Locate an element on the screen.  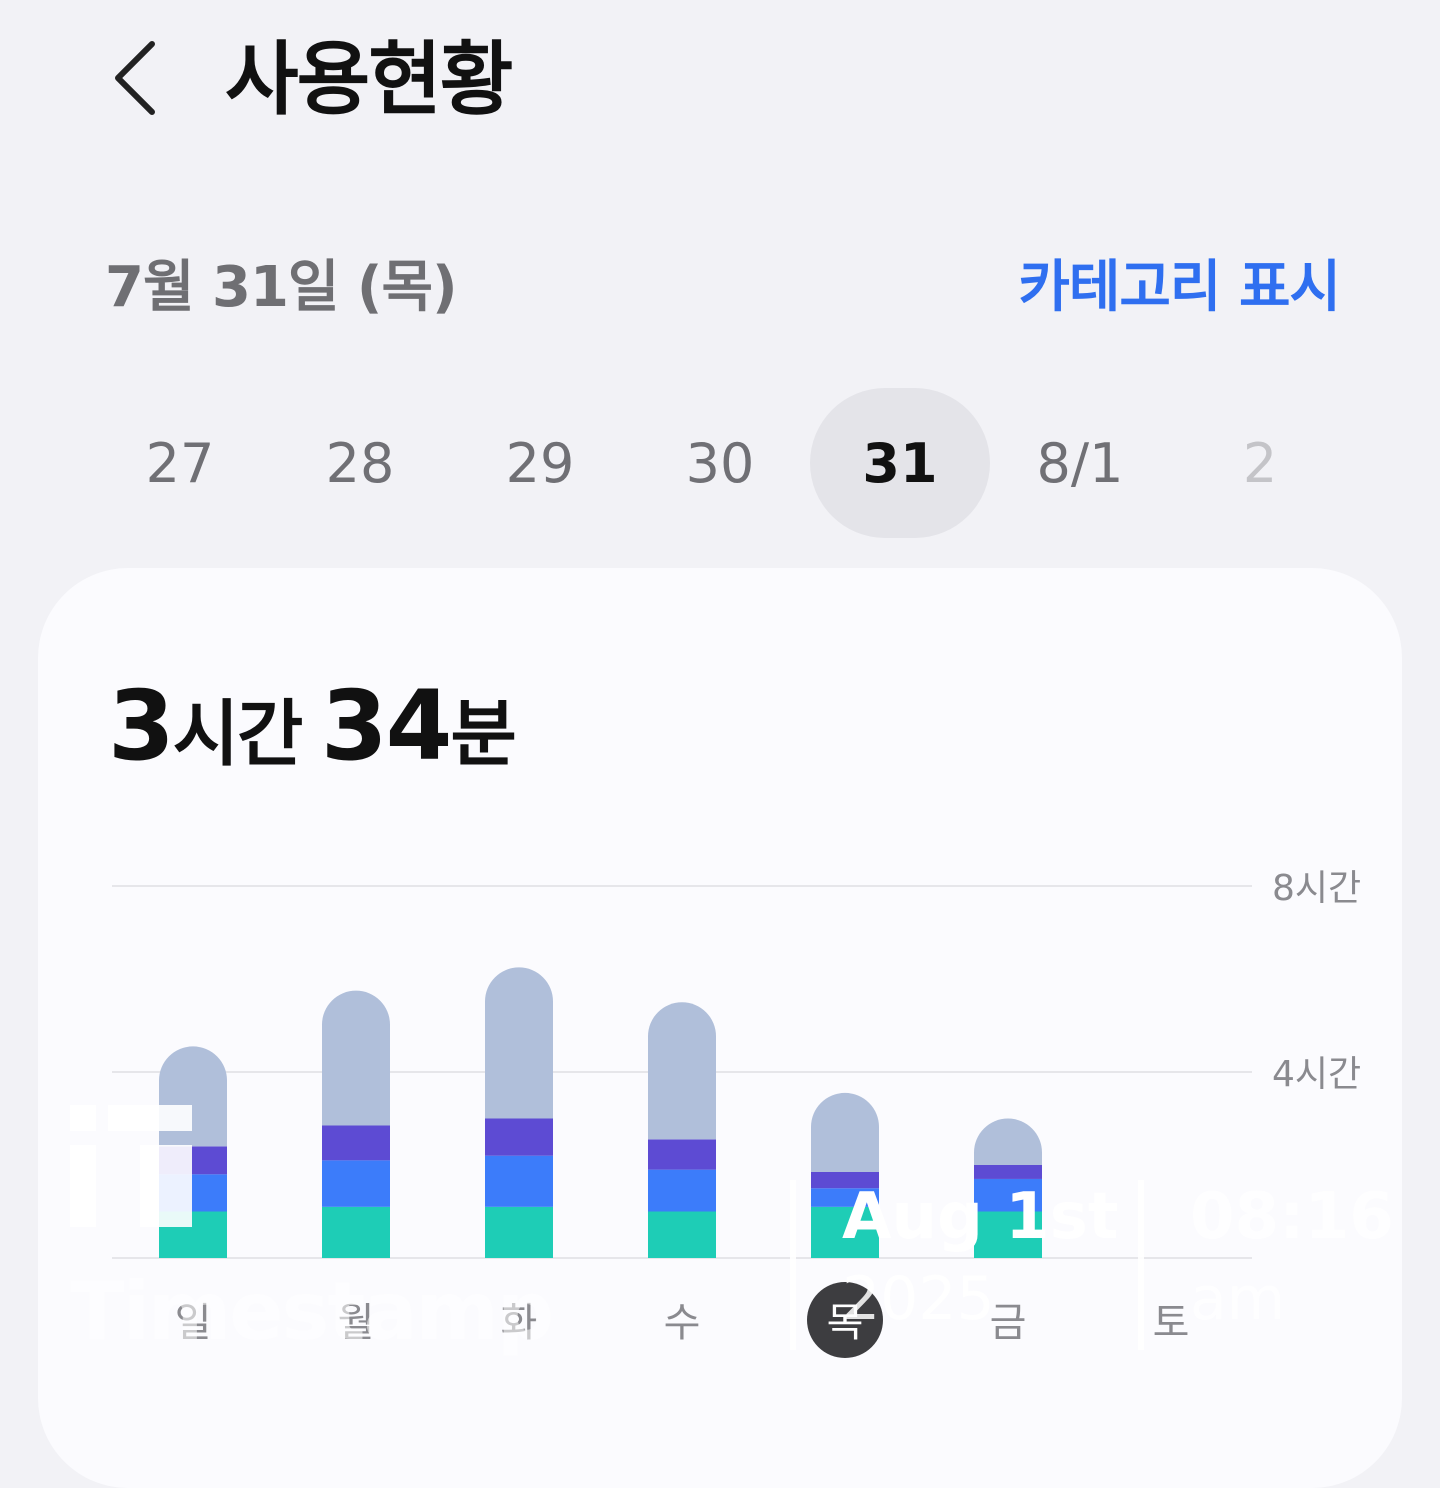
day-item-29: 29 is located at coordinates (540, 463).